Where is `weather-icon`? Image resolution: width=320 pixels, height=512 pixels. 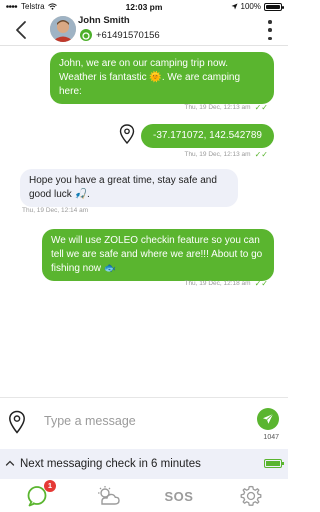 weather-icon is located at coordinates (109, 495).